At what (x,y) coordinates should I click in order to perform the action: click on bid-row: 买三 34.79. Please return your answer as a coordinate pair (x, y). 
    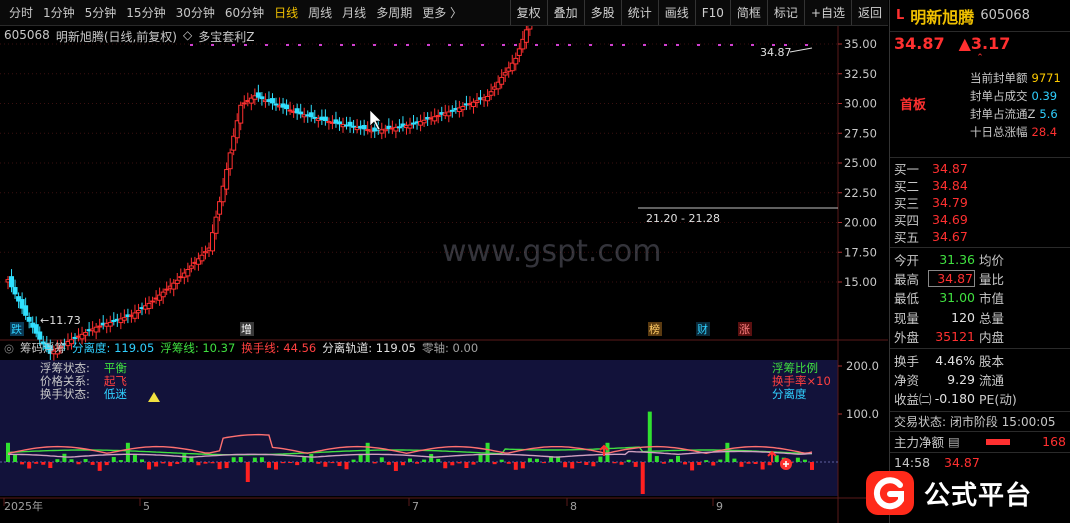
    Looking at the image, I should click on (980, 202).